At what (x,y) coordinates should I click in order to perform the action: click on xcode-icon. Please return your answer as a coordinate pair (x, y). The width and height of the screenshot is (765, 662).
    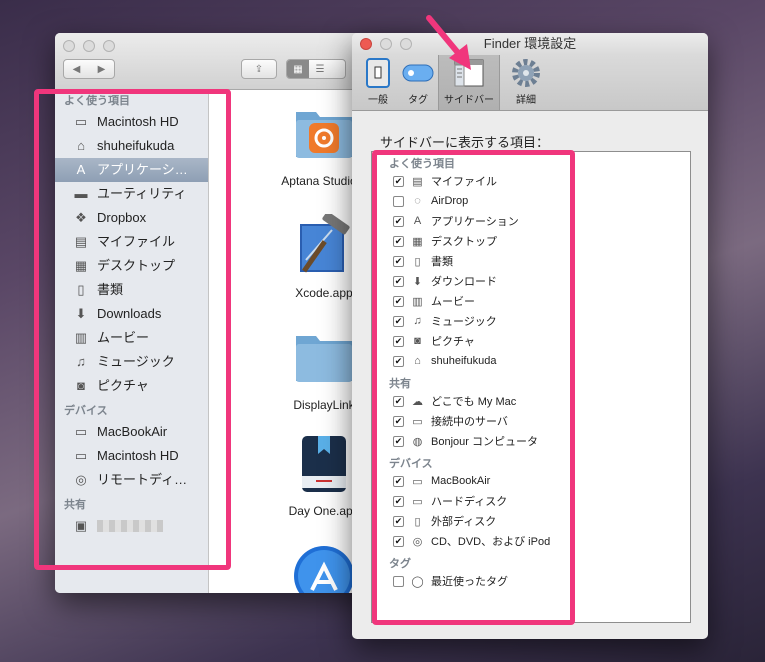
    Looking at the image, I should click on (324, 244).